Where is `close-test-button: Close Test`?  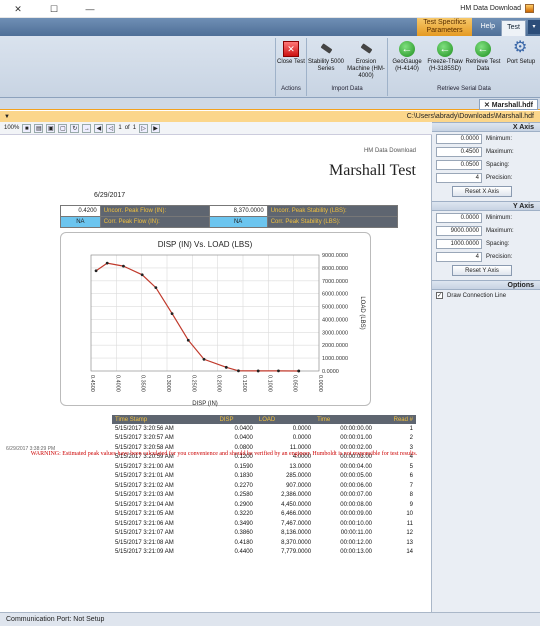 close-test-button: Close Test is located at coordinates (291, 62).